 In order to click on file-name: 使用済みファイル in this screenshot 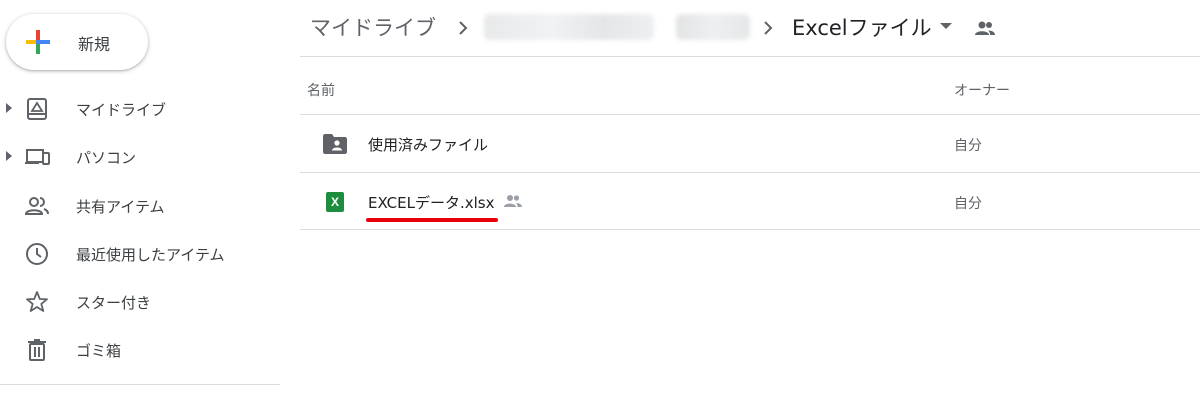, I will do `click(428, 145)`.